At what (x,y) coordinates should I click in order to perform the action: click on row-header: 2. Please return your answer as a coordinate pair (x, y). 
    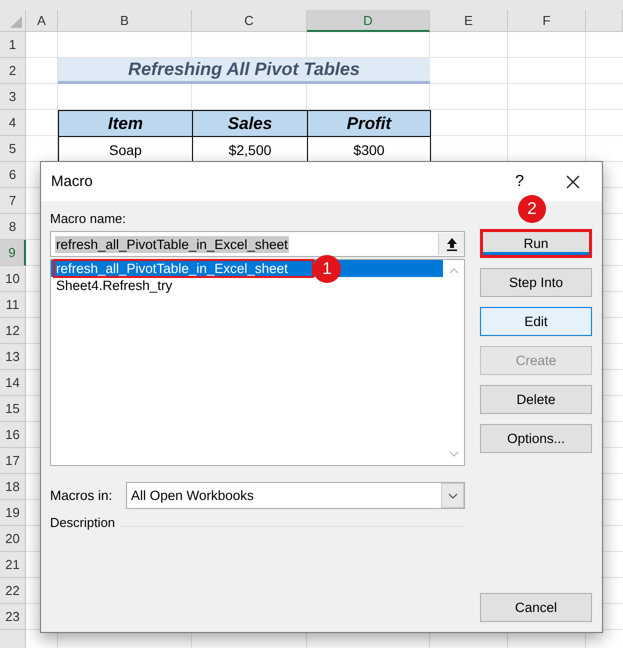
    Looking at the image, I should click on (13, 71).